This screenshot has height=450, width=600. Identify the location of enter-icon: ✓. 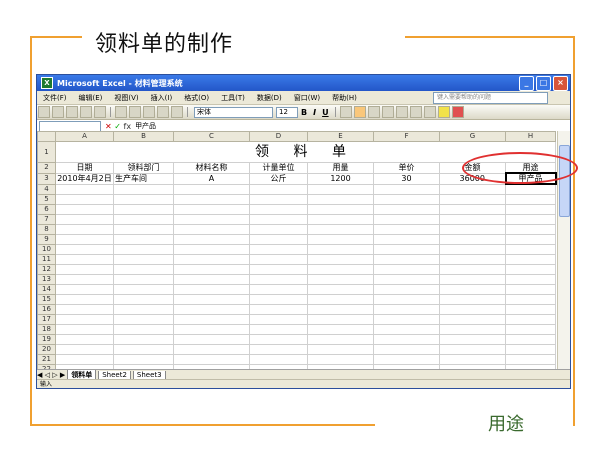
(117, 126).